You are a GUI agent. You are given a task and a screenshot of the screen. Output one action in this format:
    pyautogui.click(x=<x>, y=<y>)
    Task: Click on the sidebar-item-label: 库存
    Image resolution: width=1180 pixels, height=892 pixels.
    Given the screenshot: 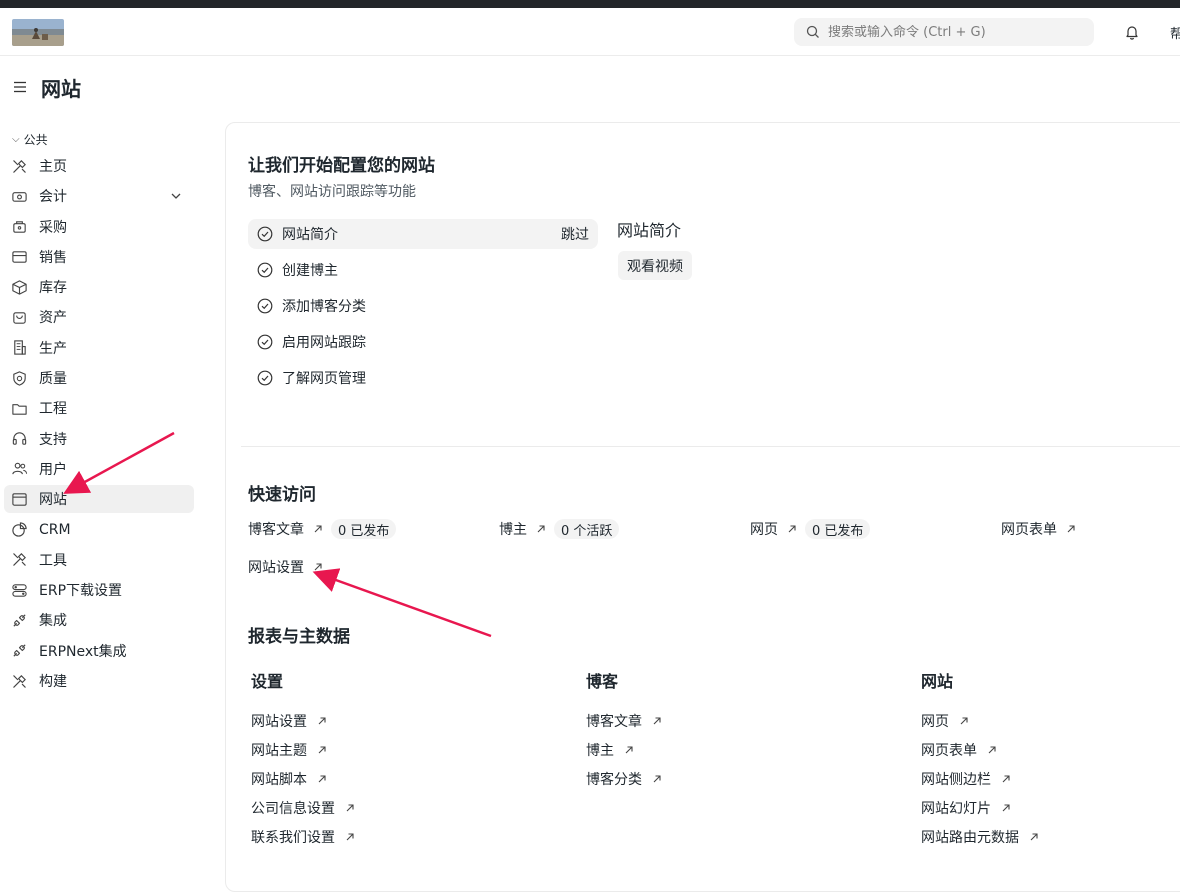 What is the action you would take?
    pyautogui.click(x=53, y=288)
    